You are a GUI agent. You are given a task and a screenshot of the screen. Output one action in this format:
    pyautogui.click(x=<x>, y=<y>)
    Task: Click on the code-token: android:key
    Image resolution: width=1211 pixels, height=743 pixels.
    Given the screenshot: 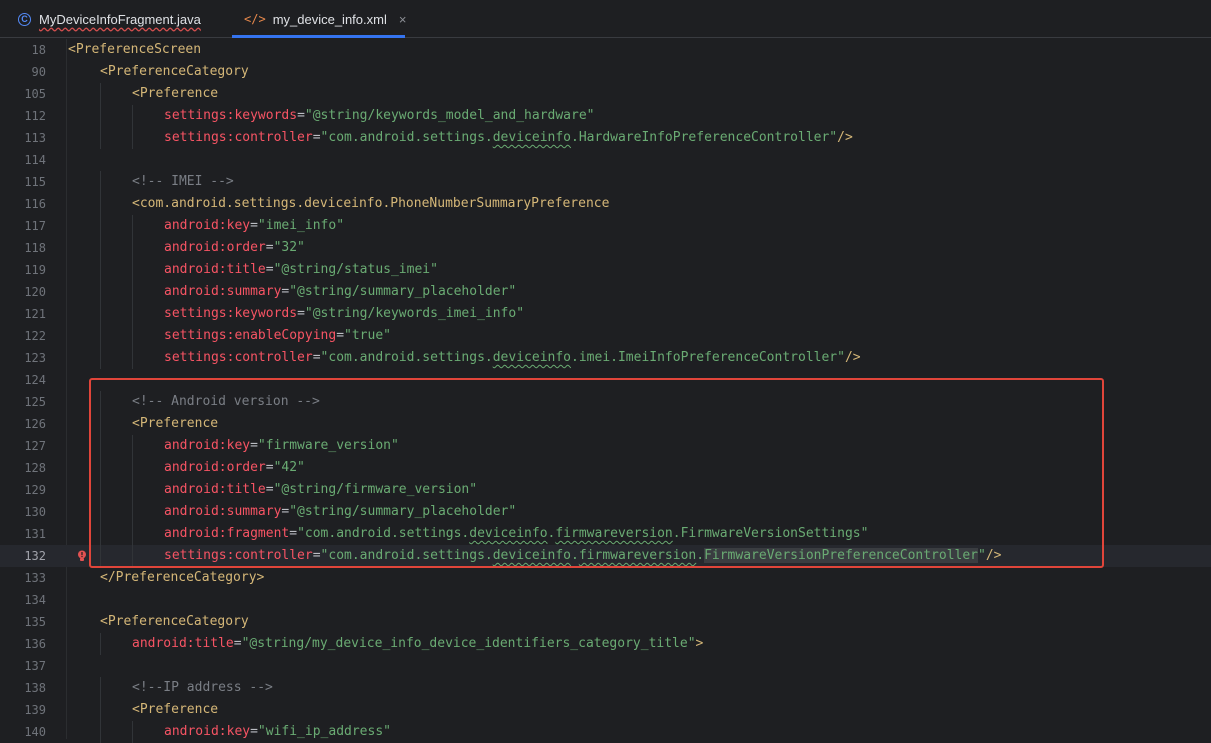 What is the action you would take?
    pyautogui.click(x=207, y=225)
    